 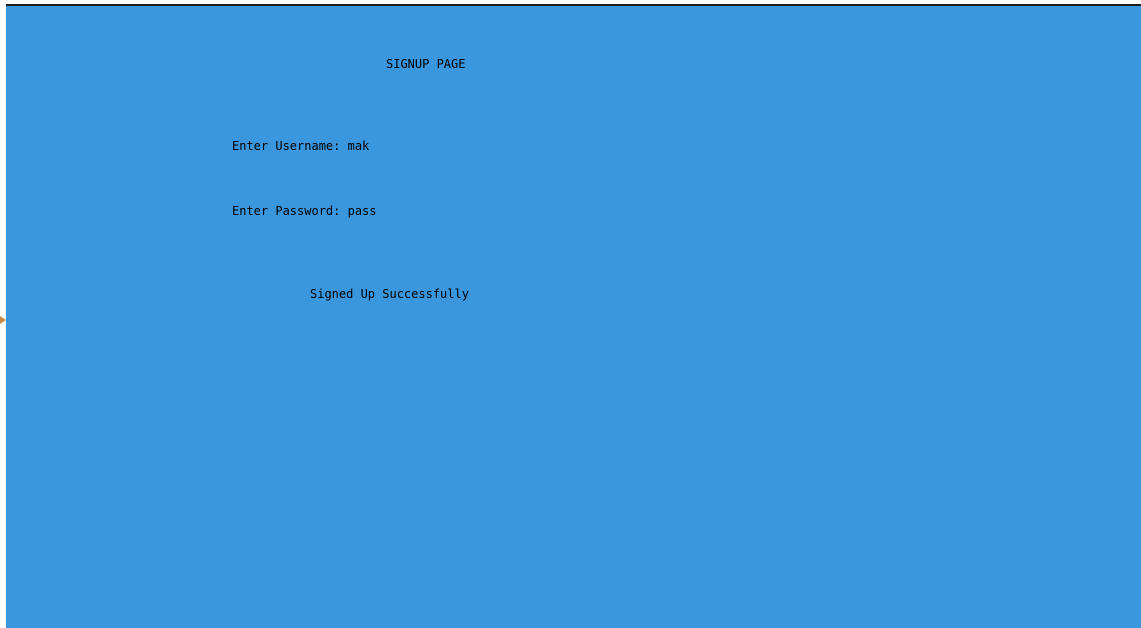 What do you see at coordinates (358, 146) in the screenshot?
I see `username-value: mak` at bounding box center [358, 146].